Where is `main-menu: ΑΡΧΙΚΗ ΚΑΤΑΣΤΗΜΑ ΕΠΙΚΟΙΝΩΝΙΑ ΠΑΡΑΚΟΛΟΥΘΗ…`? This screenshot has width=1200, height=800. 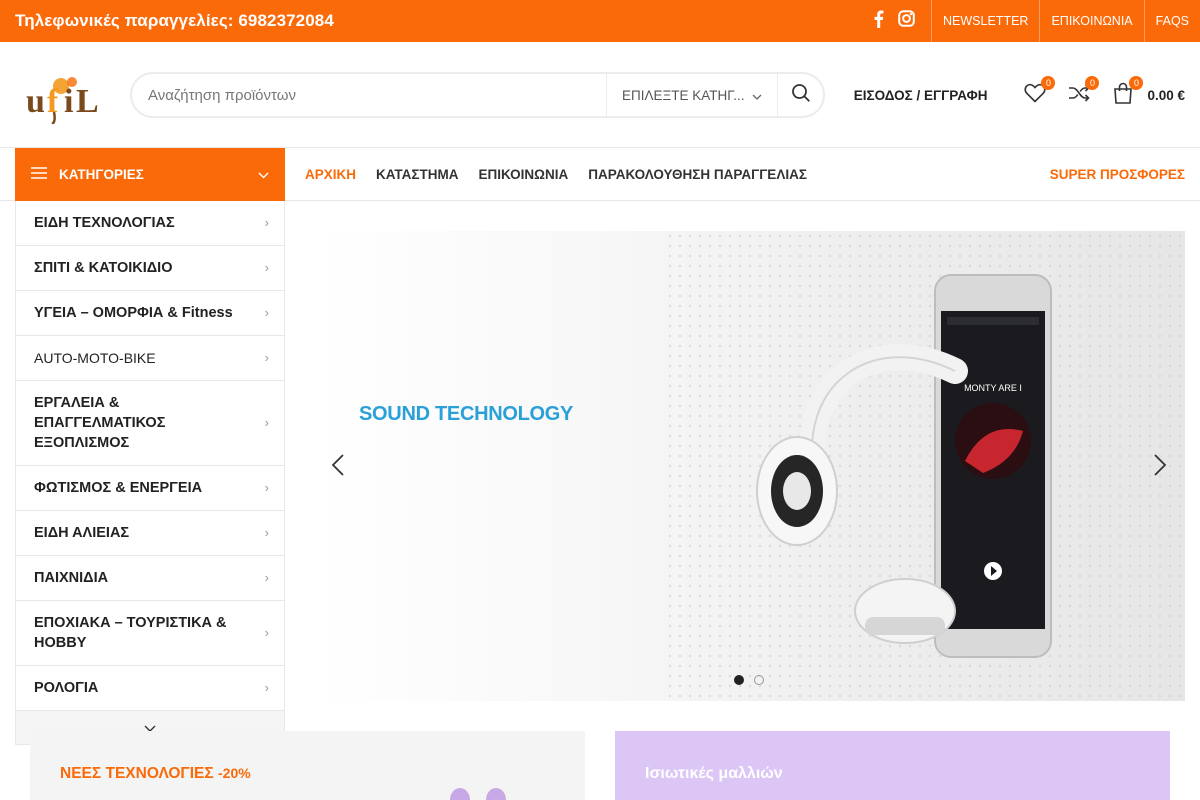 main-menu: ΑΡΧΙΚΗ ΚΑΤΑΣΤΗΜΑ ΕΠΙΚΟΙΝΩΝΙΑ ΠΑΡΑΚΟΛΟΥΘΗ… is located at coordinates (556, 174).